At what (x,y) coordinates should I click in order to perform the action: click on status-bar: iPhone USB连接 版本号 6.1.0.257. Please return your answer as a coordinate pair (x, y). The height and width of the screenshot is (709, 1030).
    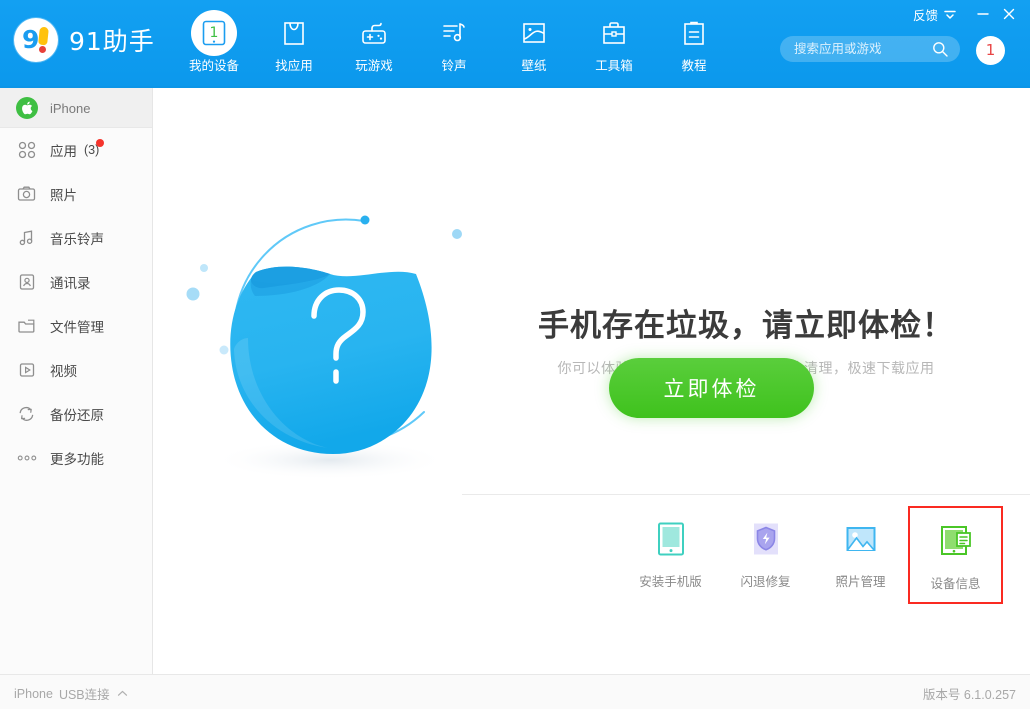
    Looking at the image, I should click on (515, 691).